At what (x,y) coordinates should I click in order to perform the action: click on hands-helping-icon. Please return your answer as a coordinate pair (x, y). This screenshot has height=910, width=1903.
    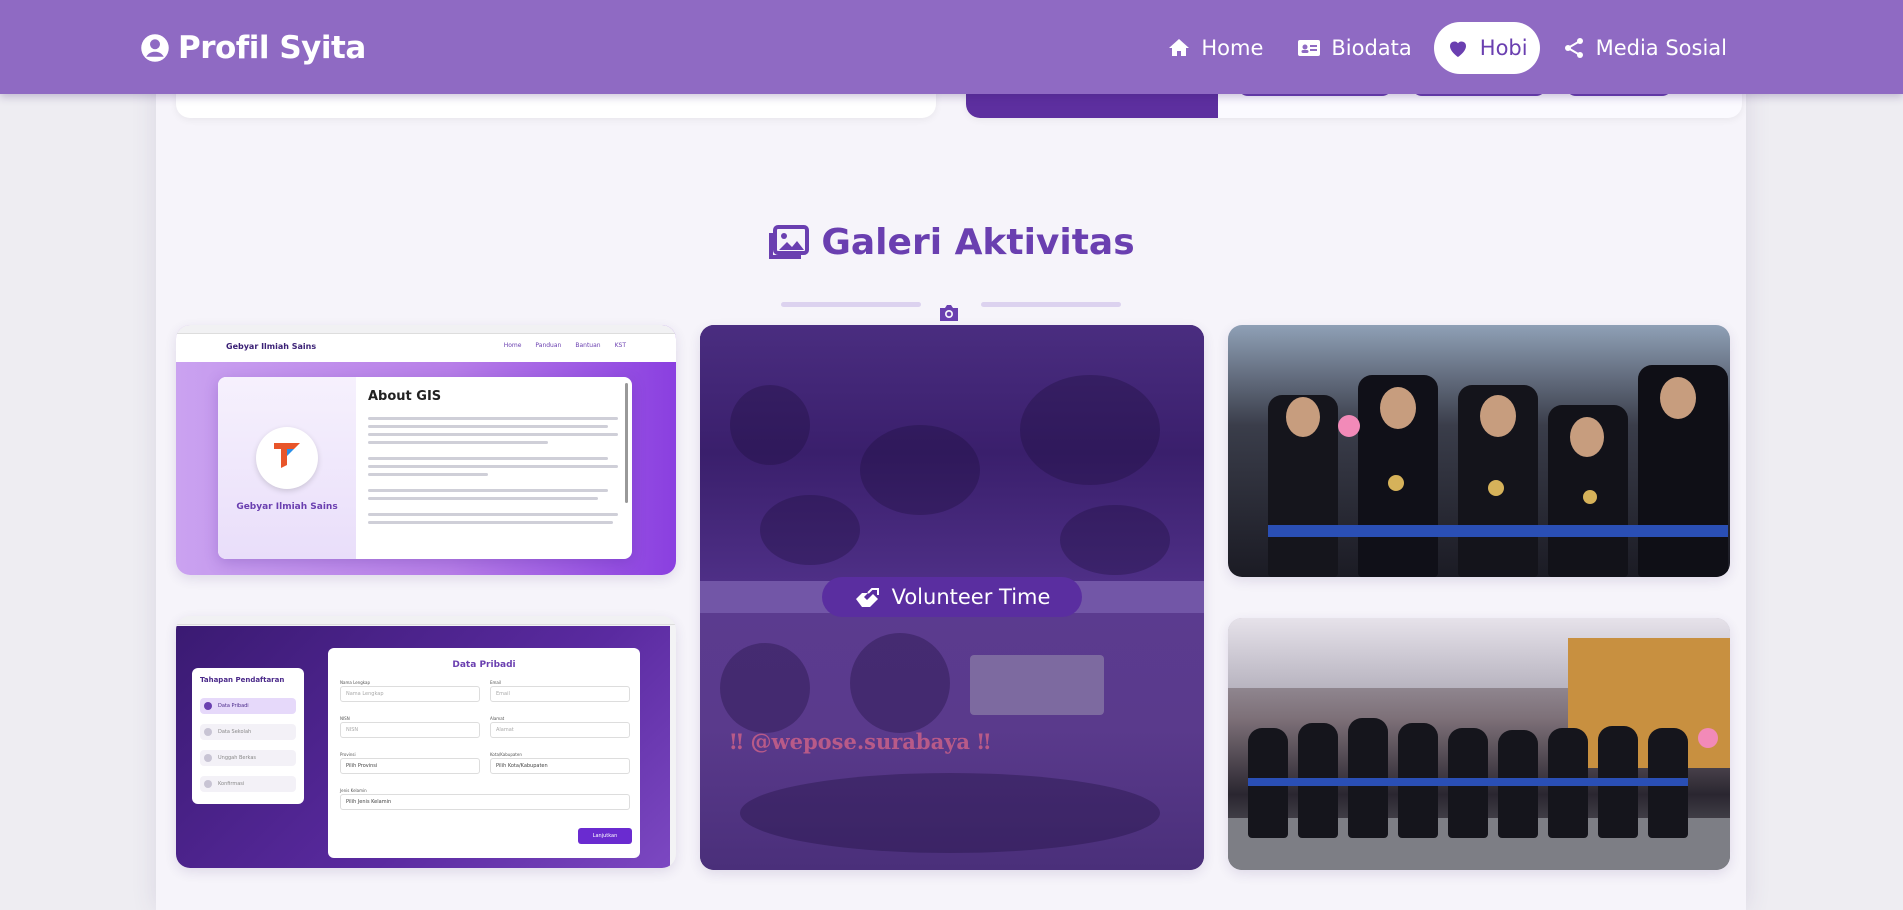
    Looking at the image, I should click on (867, 597).